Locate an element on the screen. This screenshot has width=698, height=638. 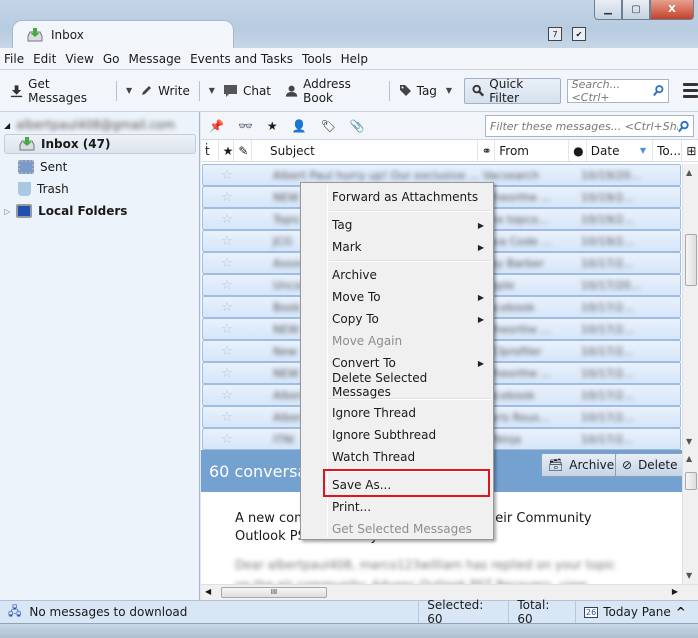
scroll-right-icon: ▶ is located at coordinates (675, 591).